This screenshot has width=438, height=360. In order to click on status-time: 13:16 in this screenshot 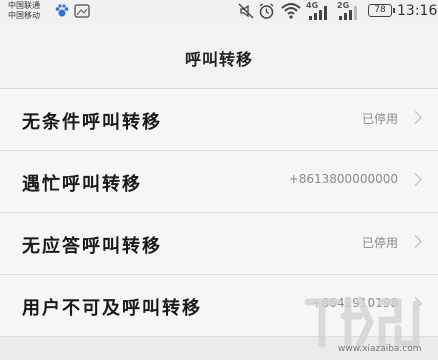, I will do `click(417, 11)`.